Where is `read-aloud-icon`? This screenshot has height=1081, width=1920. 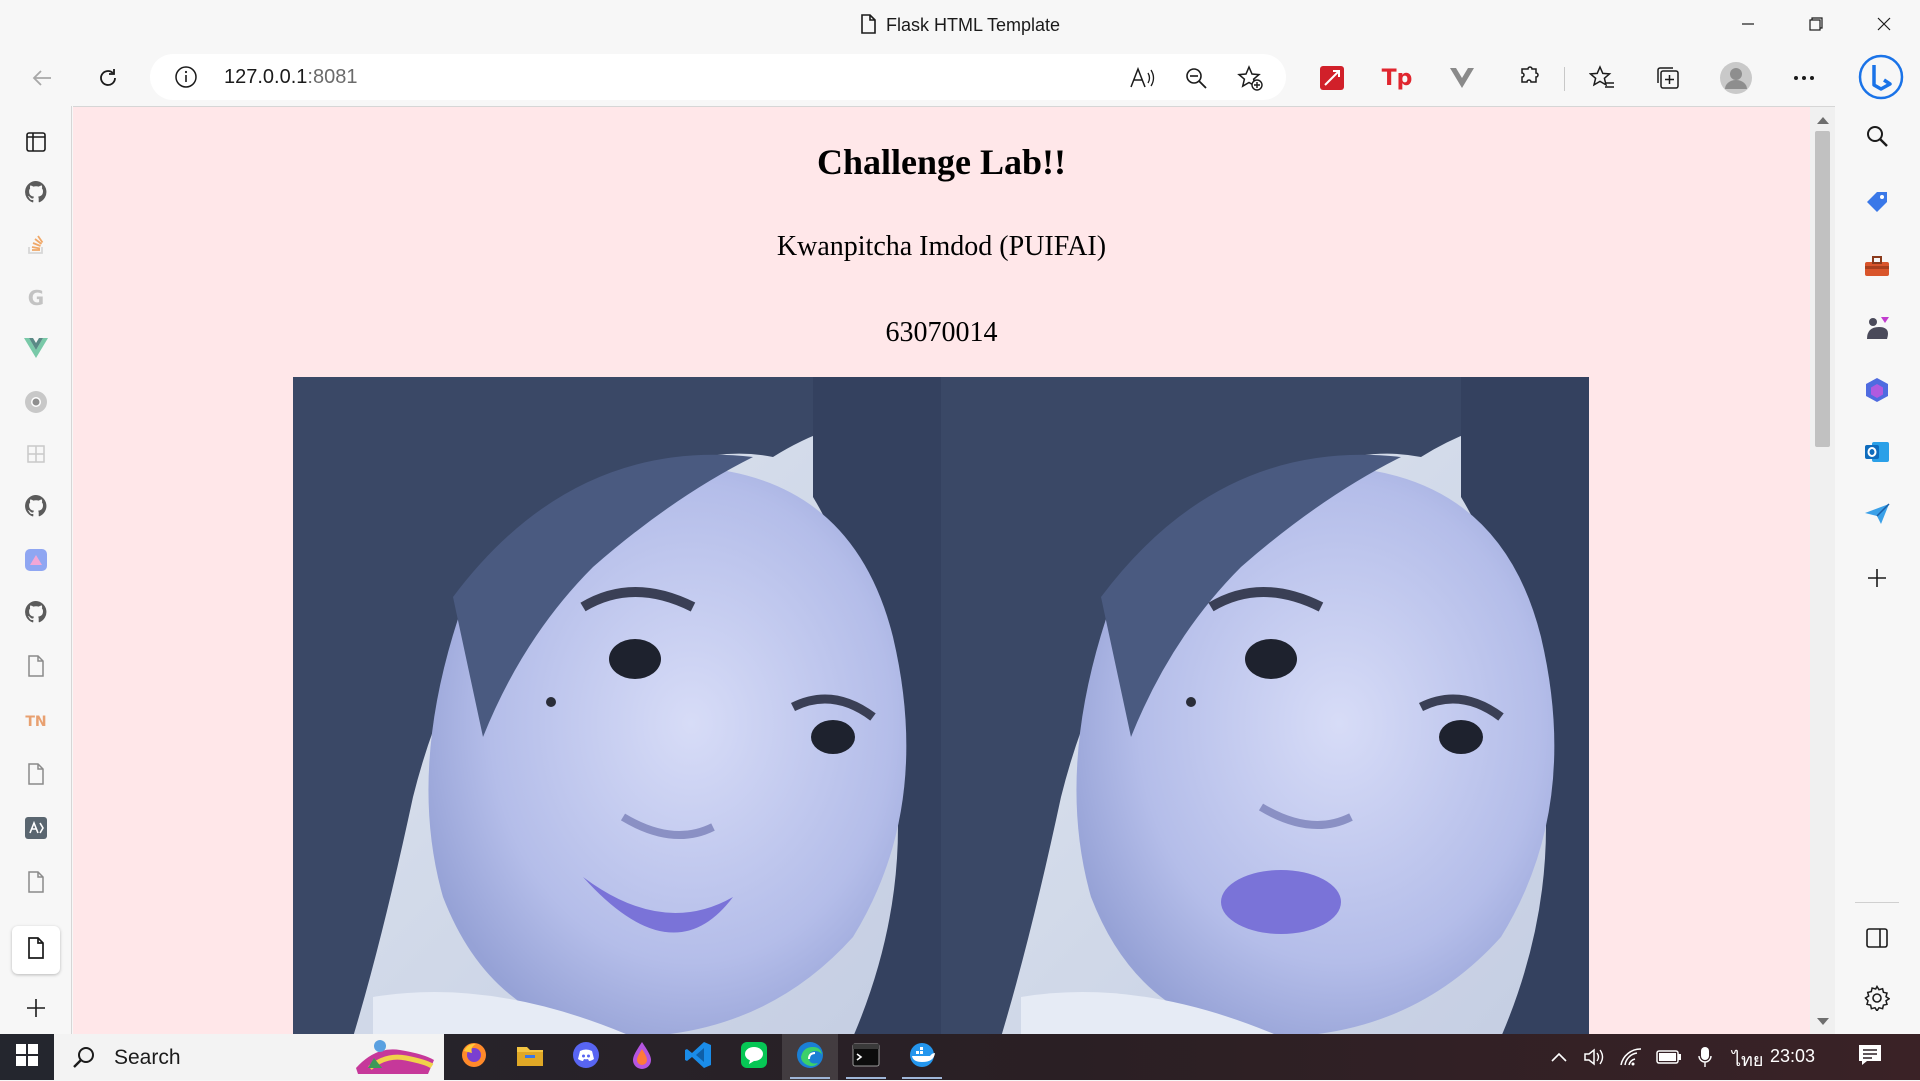 read-aloud-icon is located at coordinates (1142, 78).